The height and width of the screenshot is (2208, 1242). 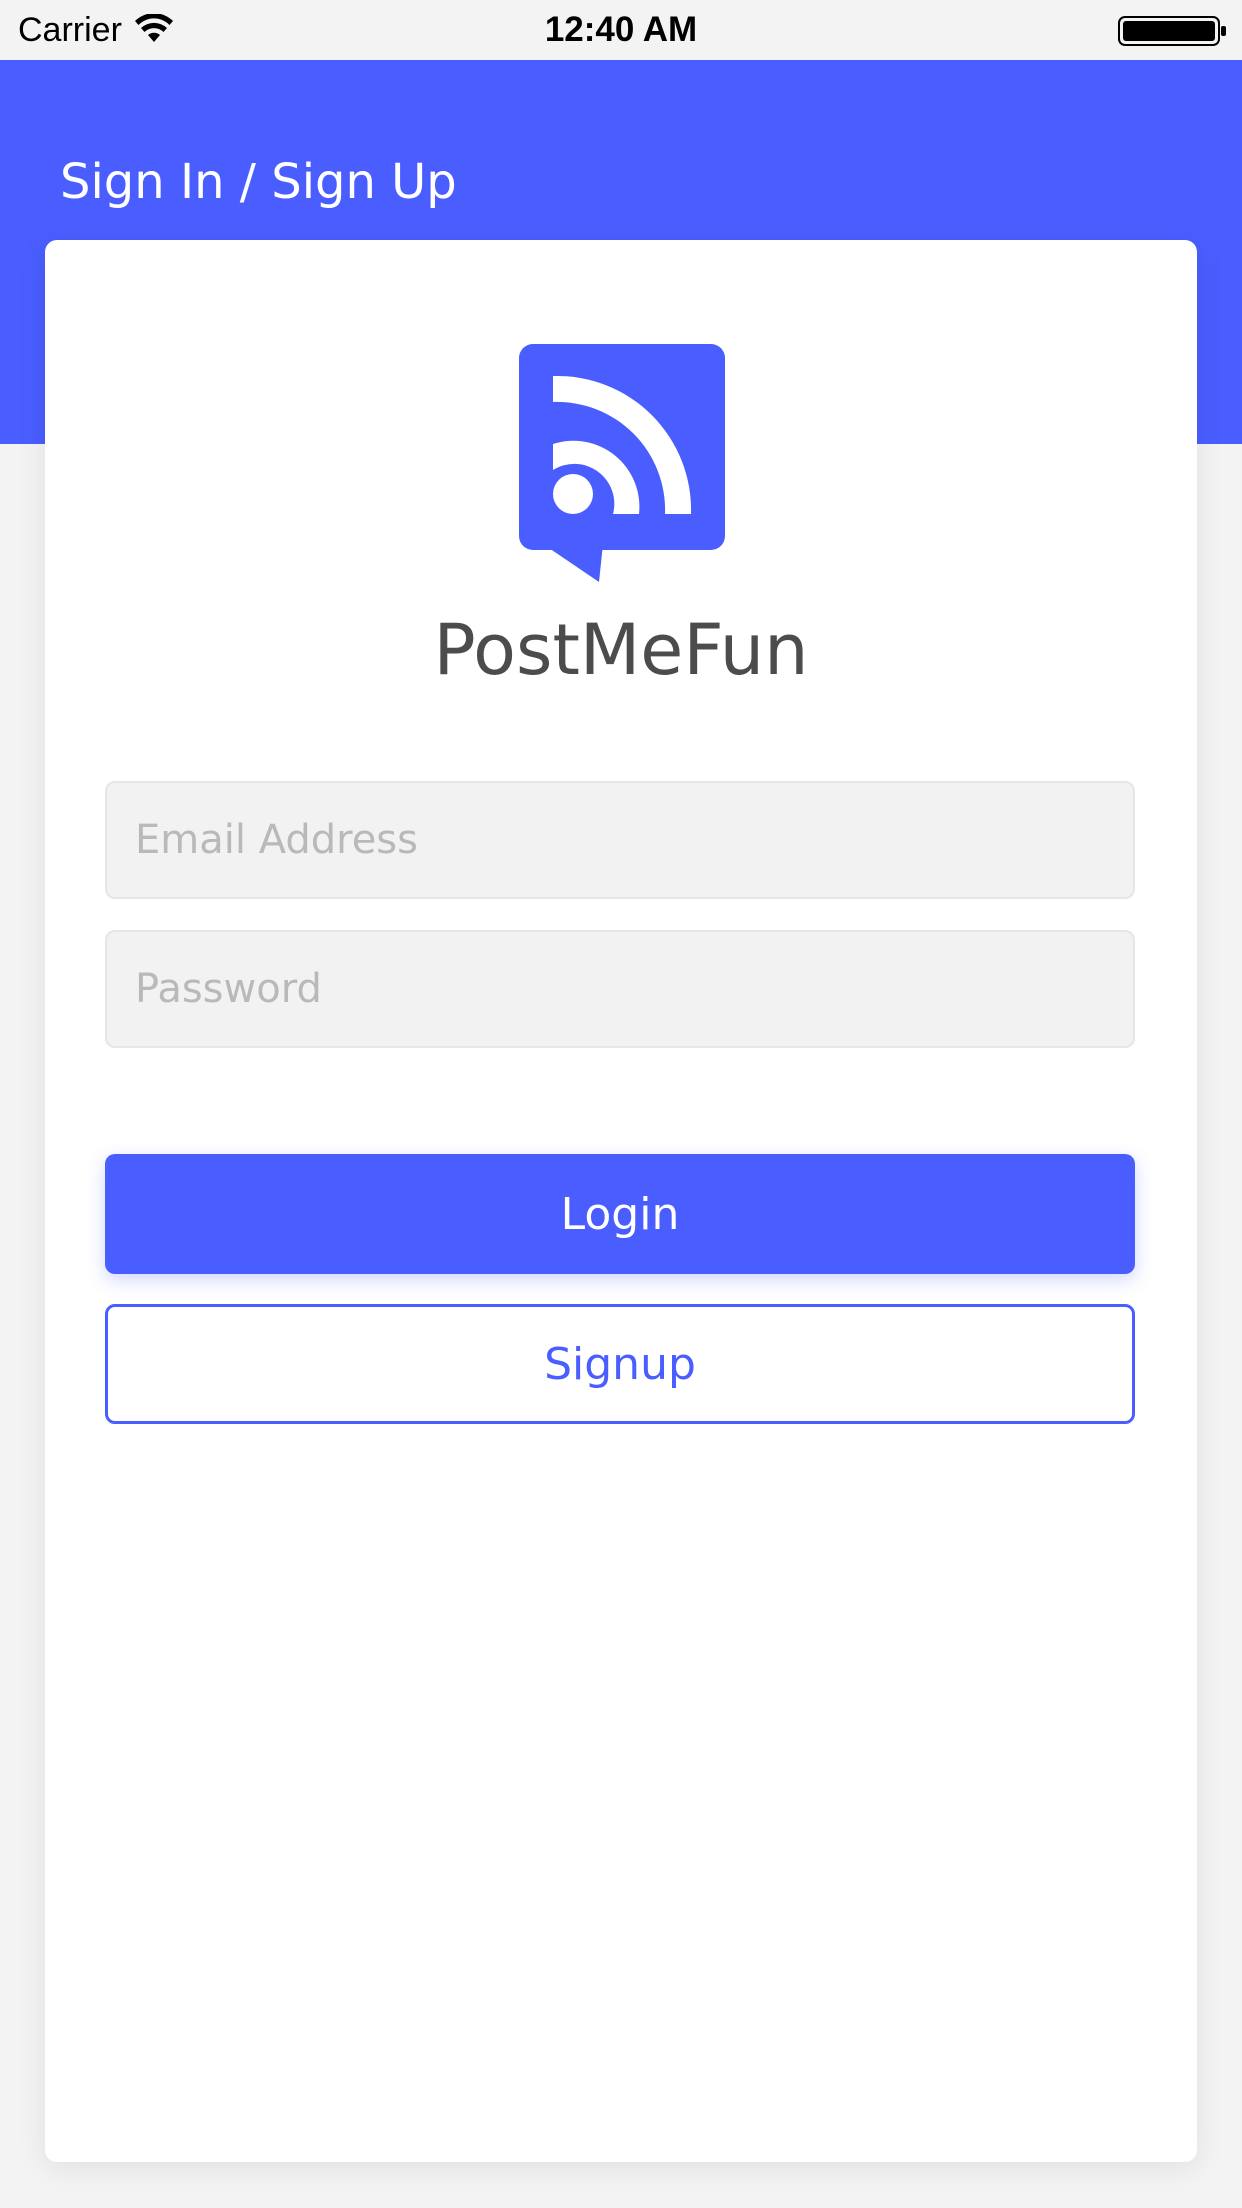 I want to click on email-field, so click(x=620, y=840).